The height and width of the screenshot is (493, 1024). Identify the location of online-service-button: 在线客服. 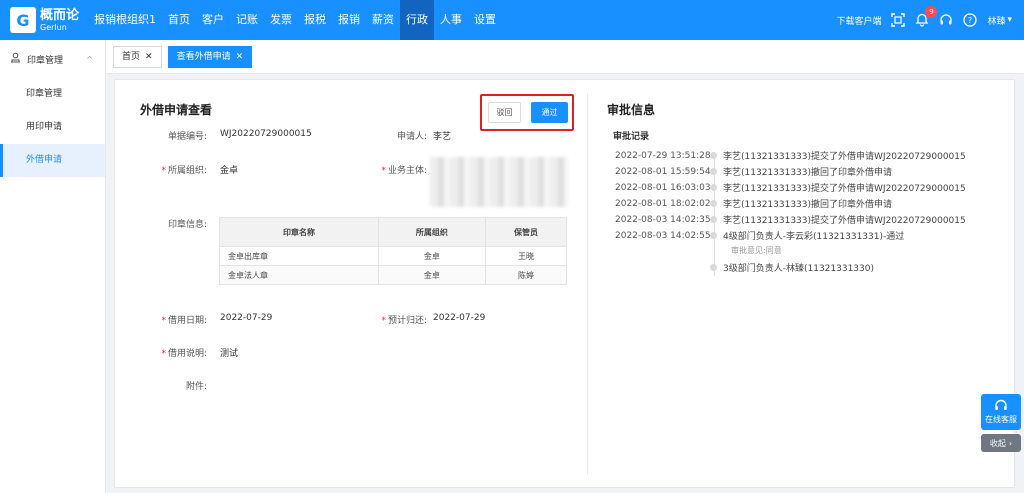
(1001, 412).